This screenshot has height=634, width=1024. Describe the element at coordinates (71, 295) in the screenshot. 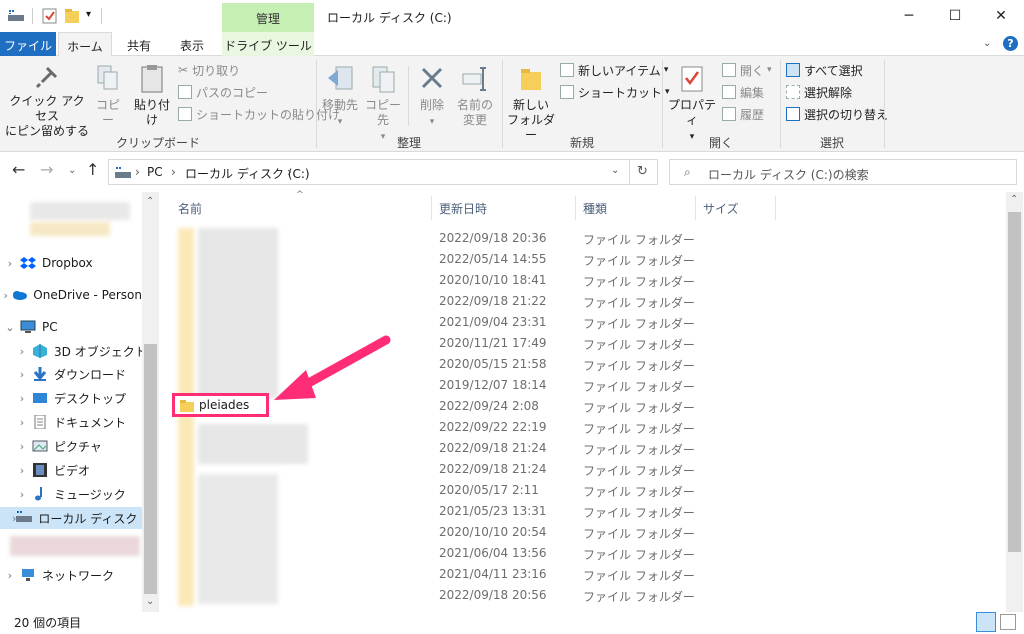

I see `nav-item-onedrive: › OneDrive - Person` at that location.